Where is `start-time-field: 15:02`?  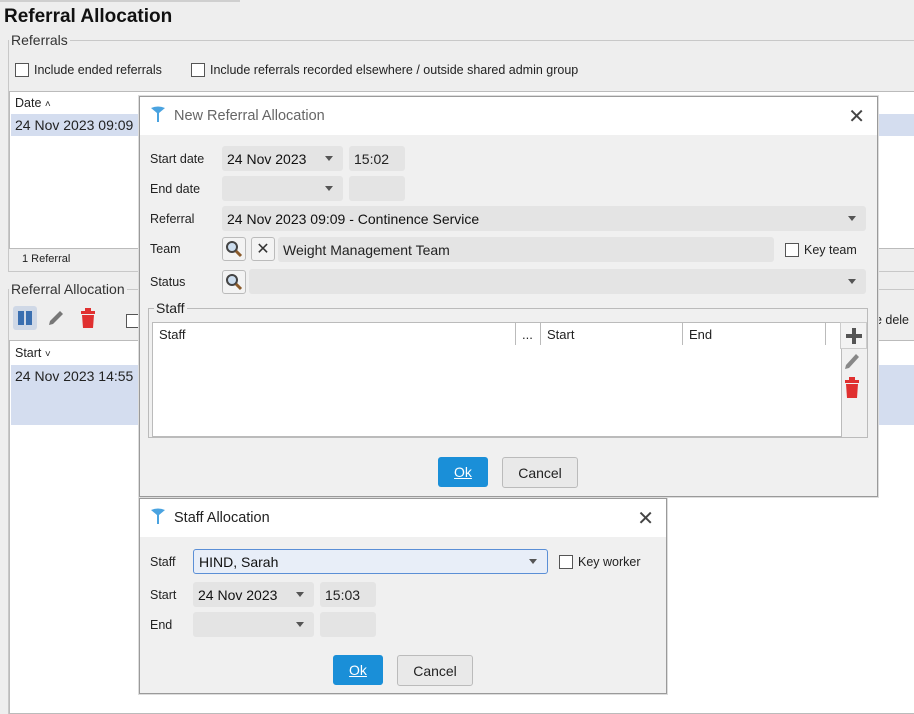 start-time-field: 15:02 is located at coordinates (377, 158).